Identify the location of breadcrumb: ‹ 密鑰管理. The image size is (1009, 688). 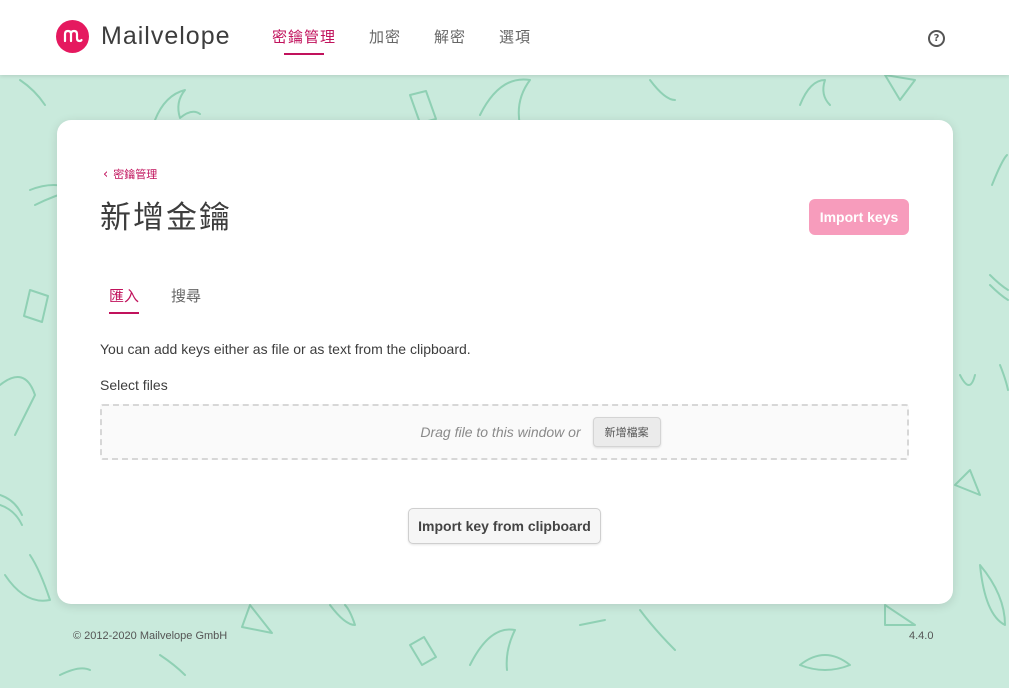
(130, 174).